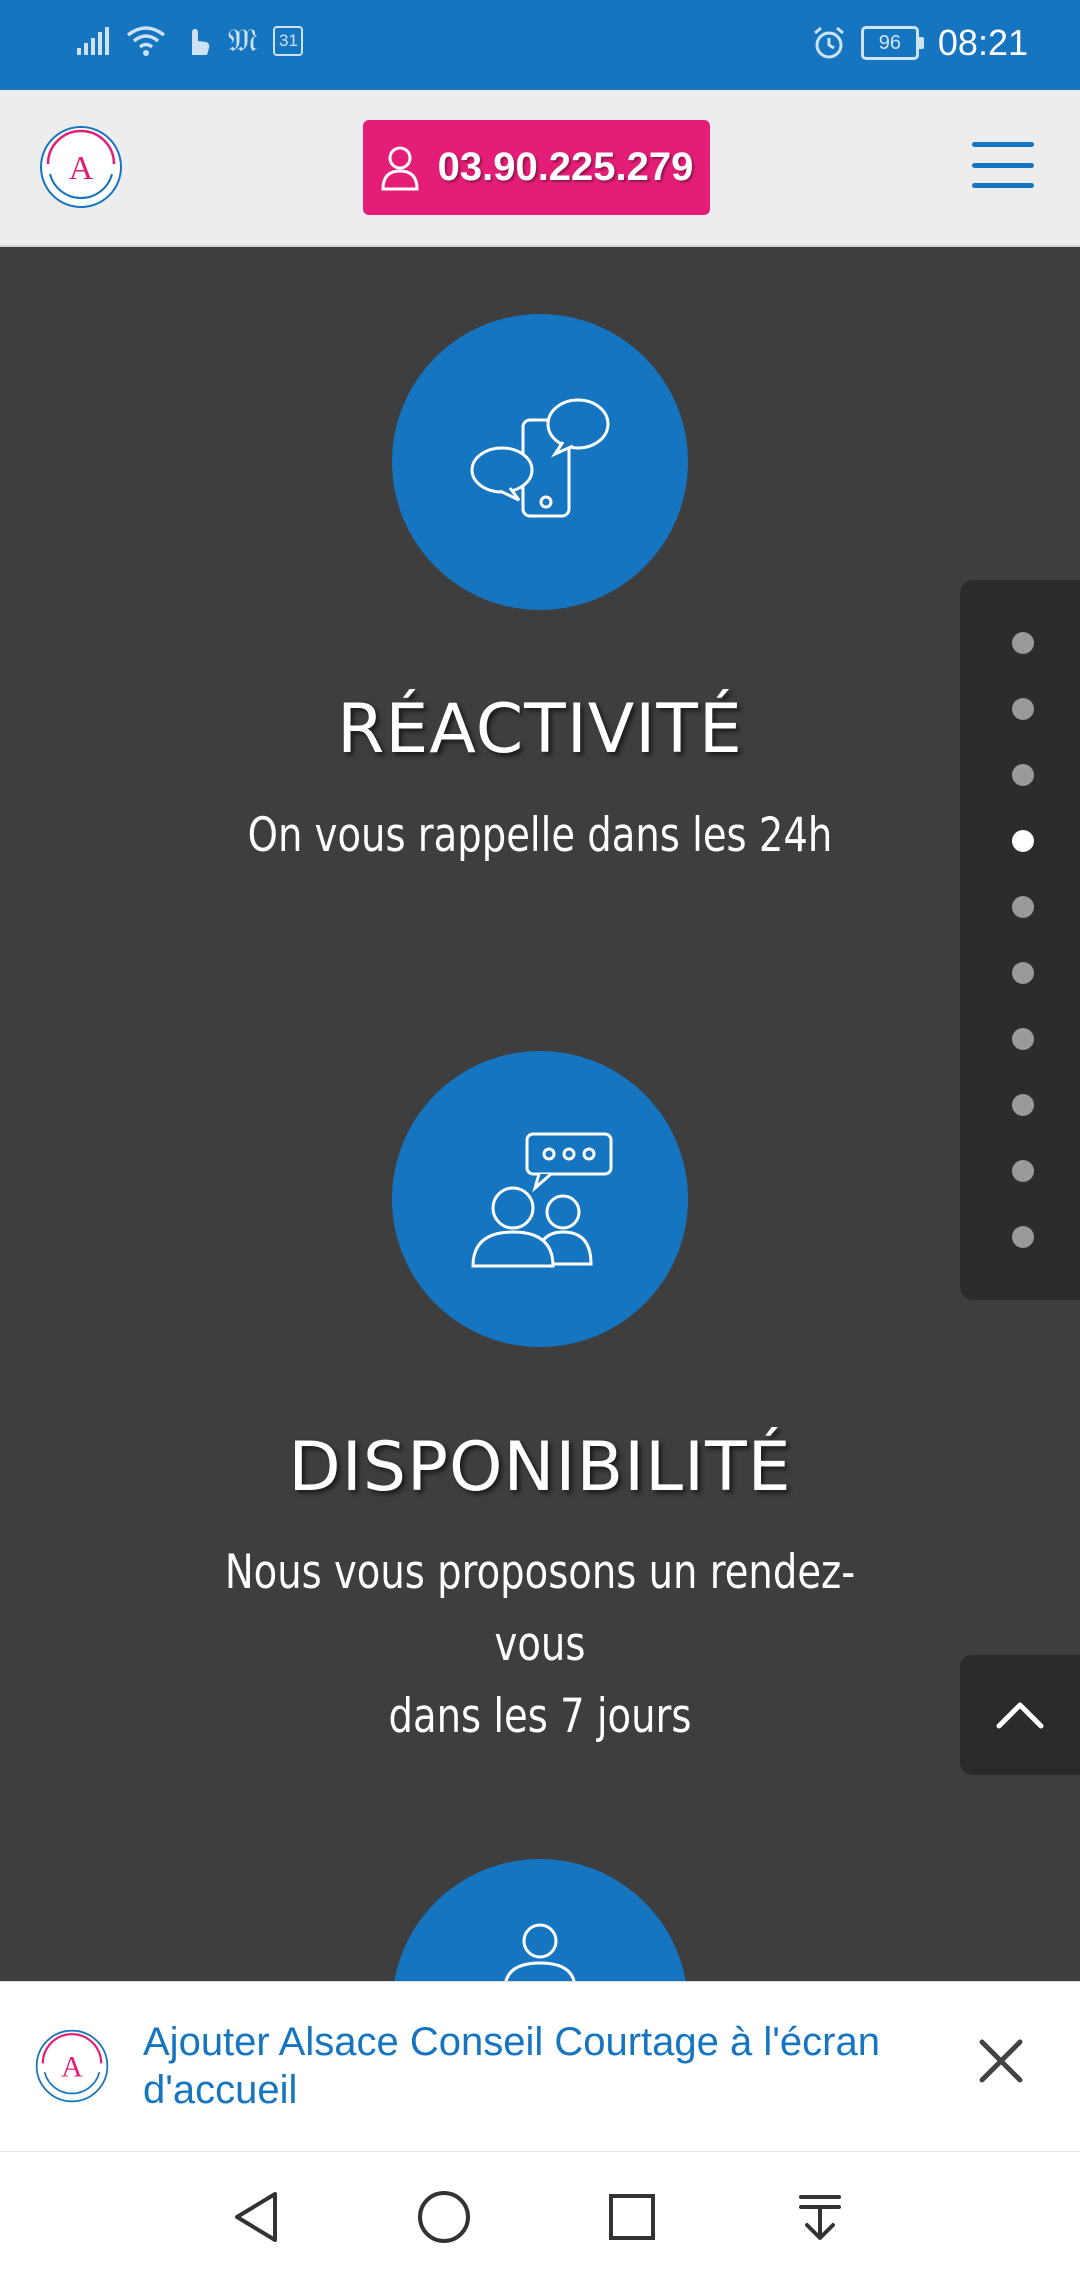 This screenshot has height=2281, width=1080. Describe the element at coordinates (540, 1716) in the screenshot. I see `feature-description-line: dans les 7 jours` at that location.